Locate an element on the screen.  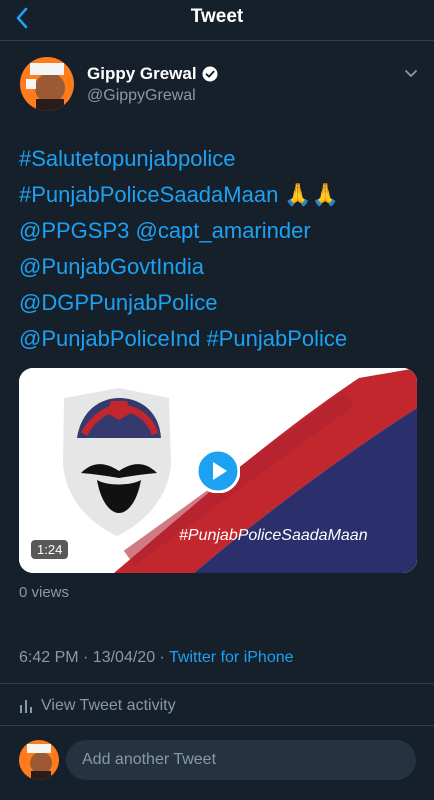
tweet-text-line: @PPGSP3 @capt_amarinder is located at coordinates (219, 231).